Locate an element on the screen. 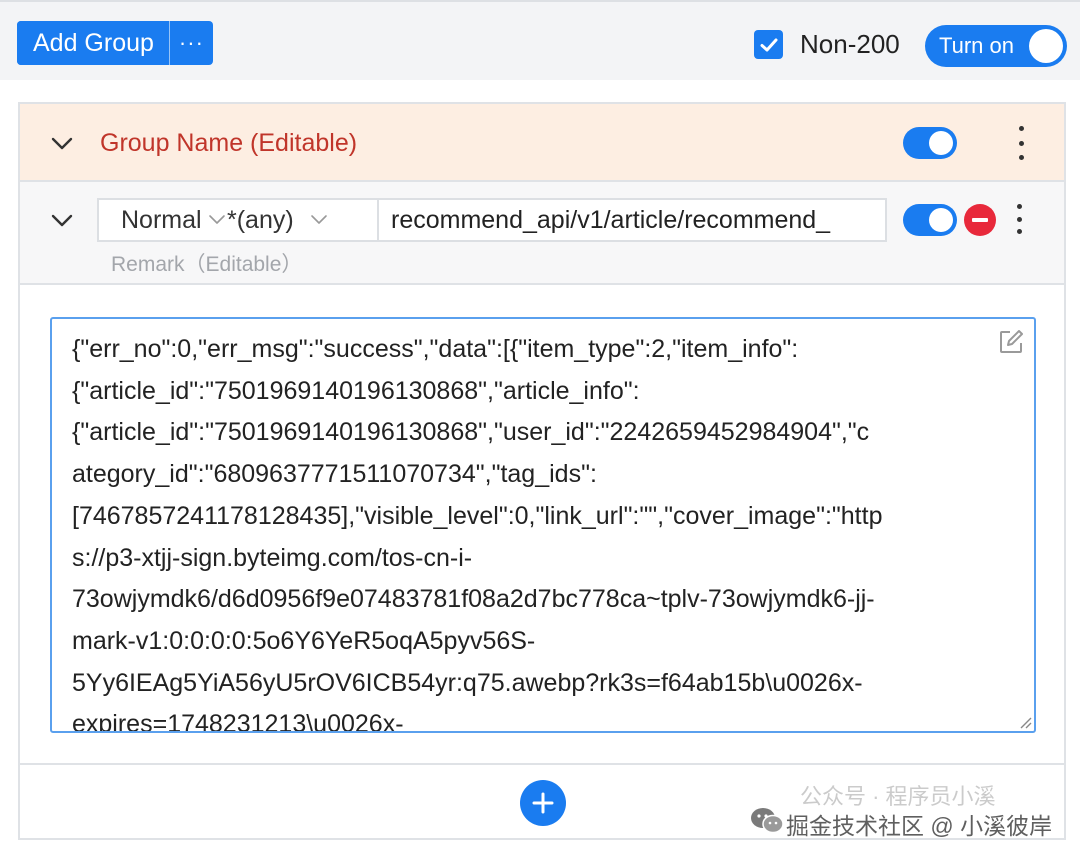 The image size is (1080, 846). method-value: Normal is located at coordinates (161, 219).